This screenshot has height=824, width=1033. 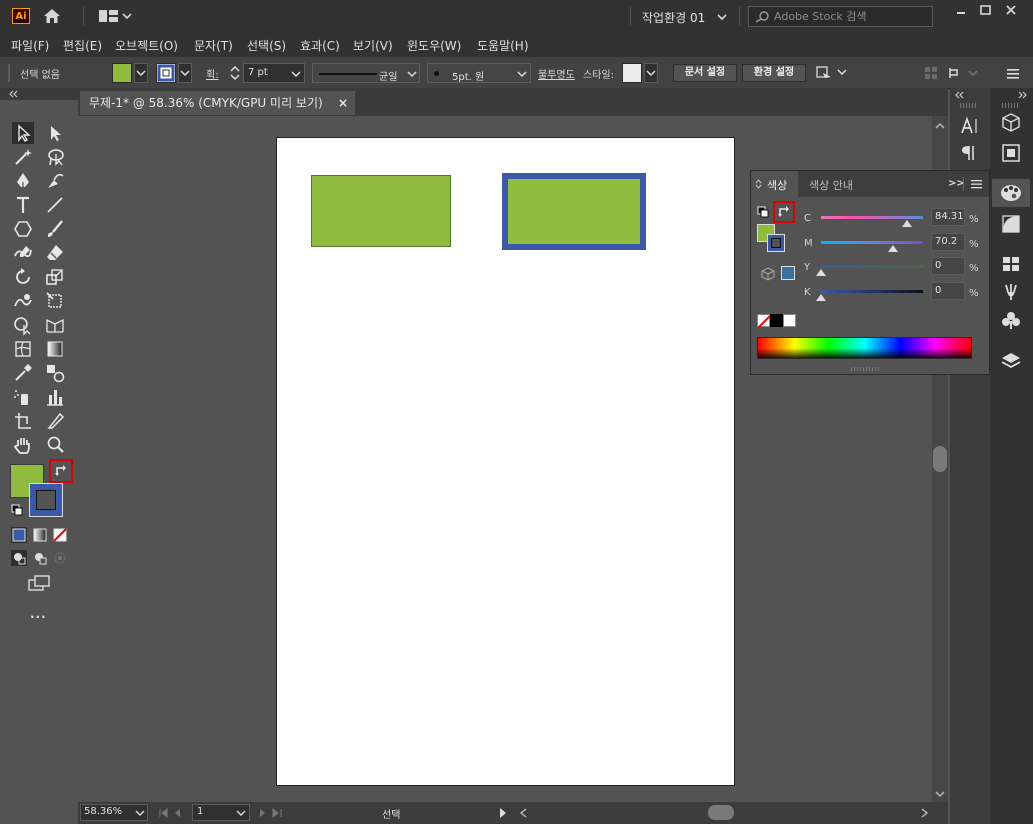 I want to click on draw-behind-icon, so click(x=40, y=558).